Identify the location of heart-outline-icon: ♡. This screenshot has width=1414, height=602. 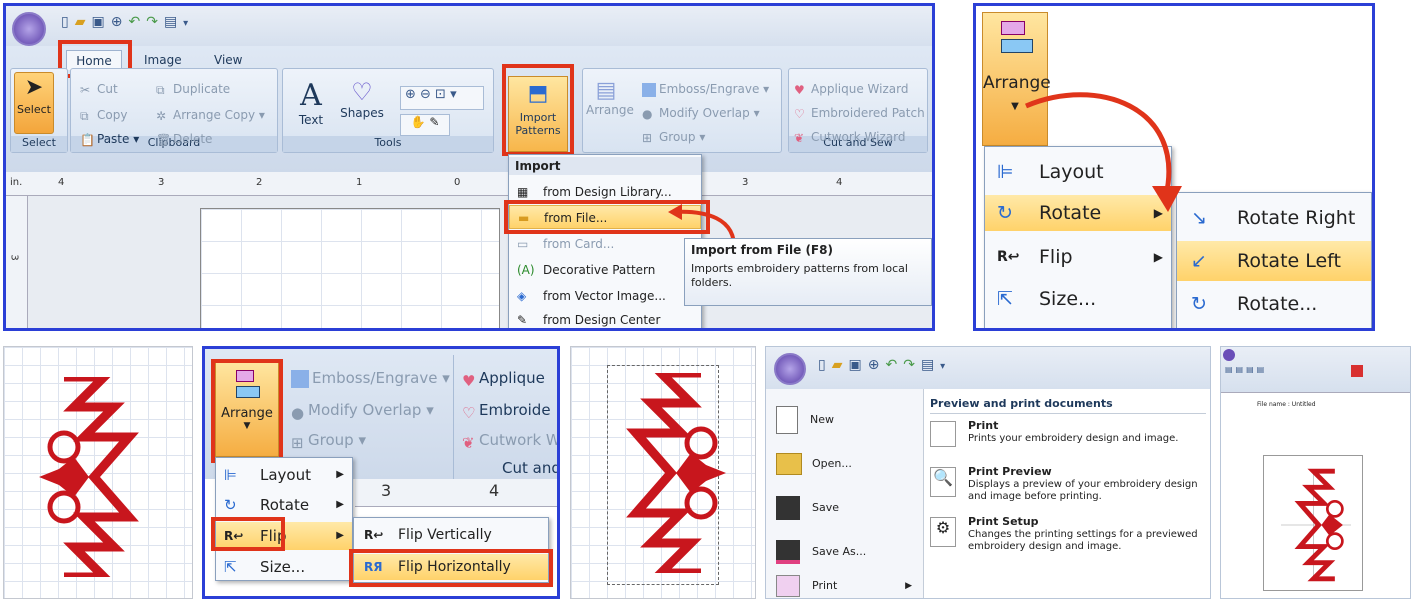
(799, 113).